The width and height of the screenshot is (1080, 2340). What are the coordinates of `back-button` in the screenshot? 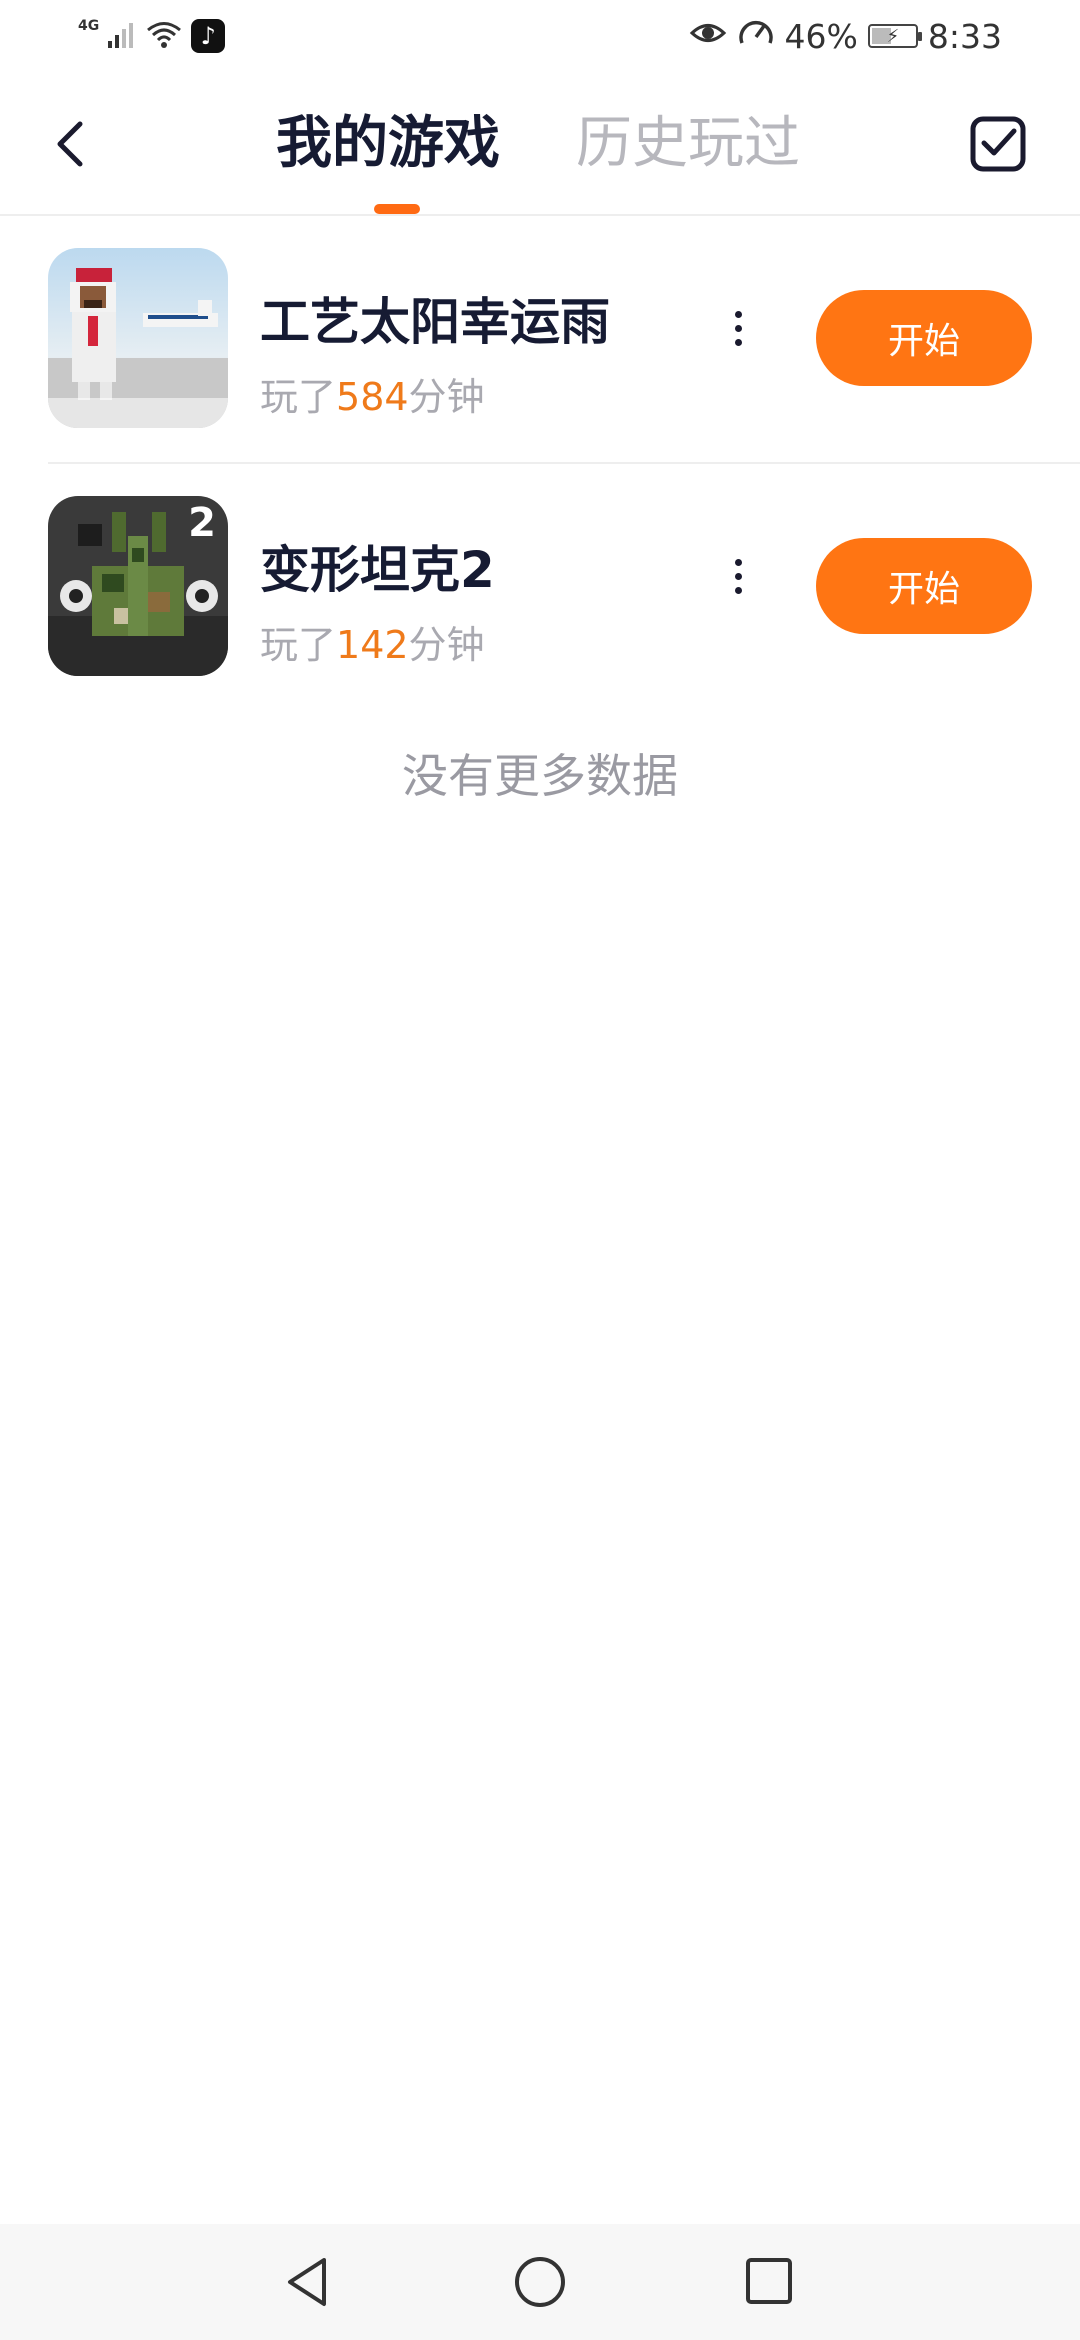 It's located at (72, 144).